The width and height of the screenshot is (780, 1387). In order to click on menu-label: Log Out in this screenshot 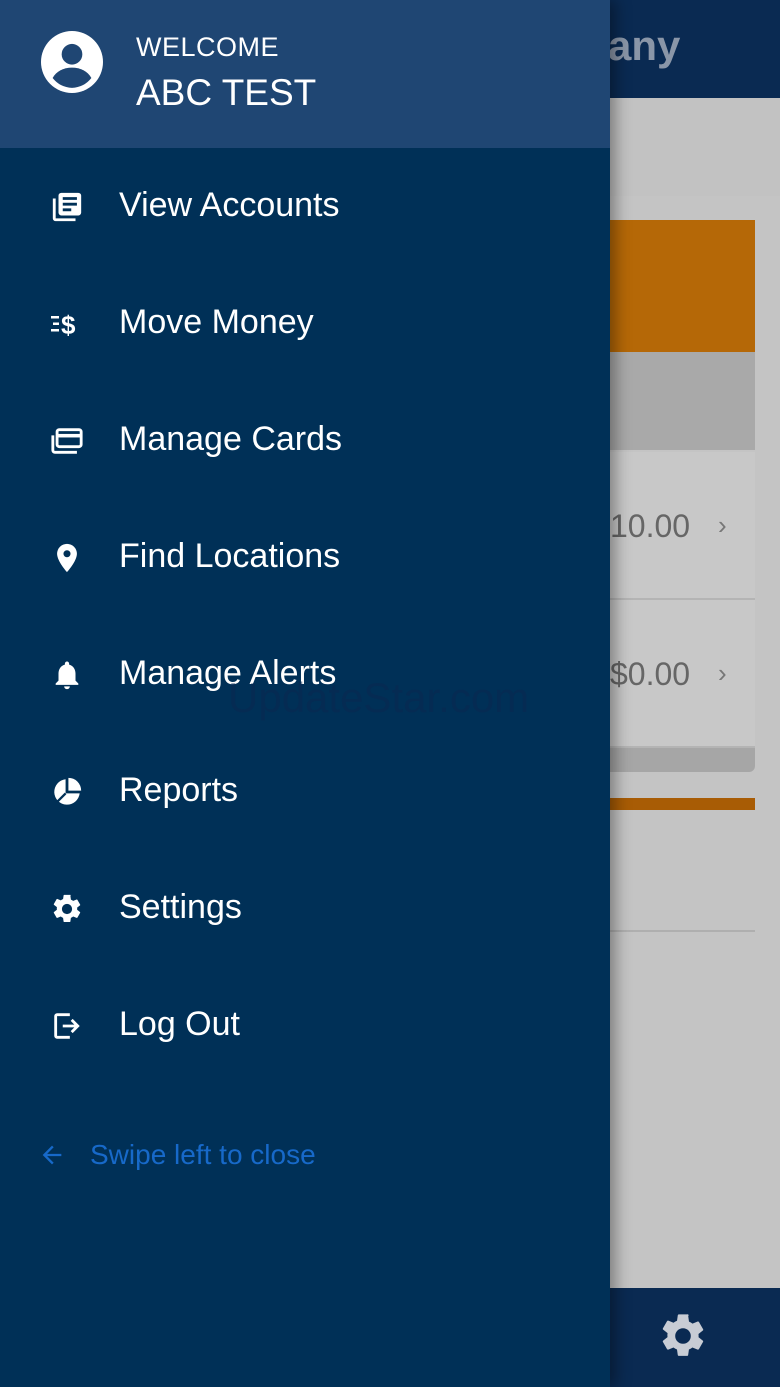, I will do `click(179, 1024)`.